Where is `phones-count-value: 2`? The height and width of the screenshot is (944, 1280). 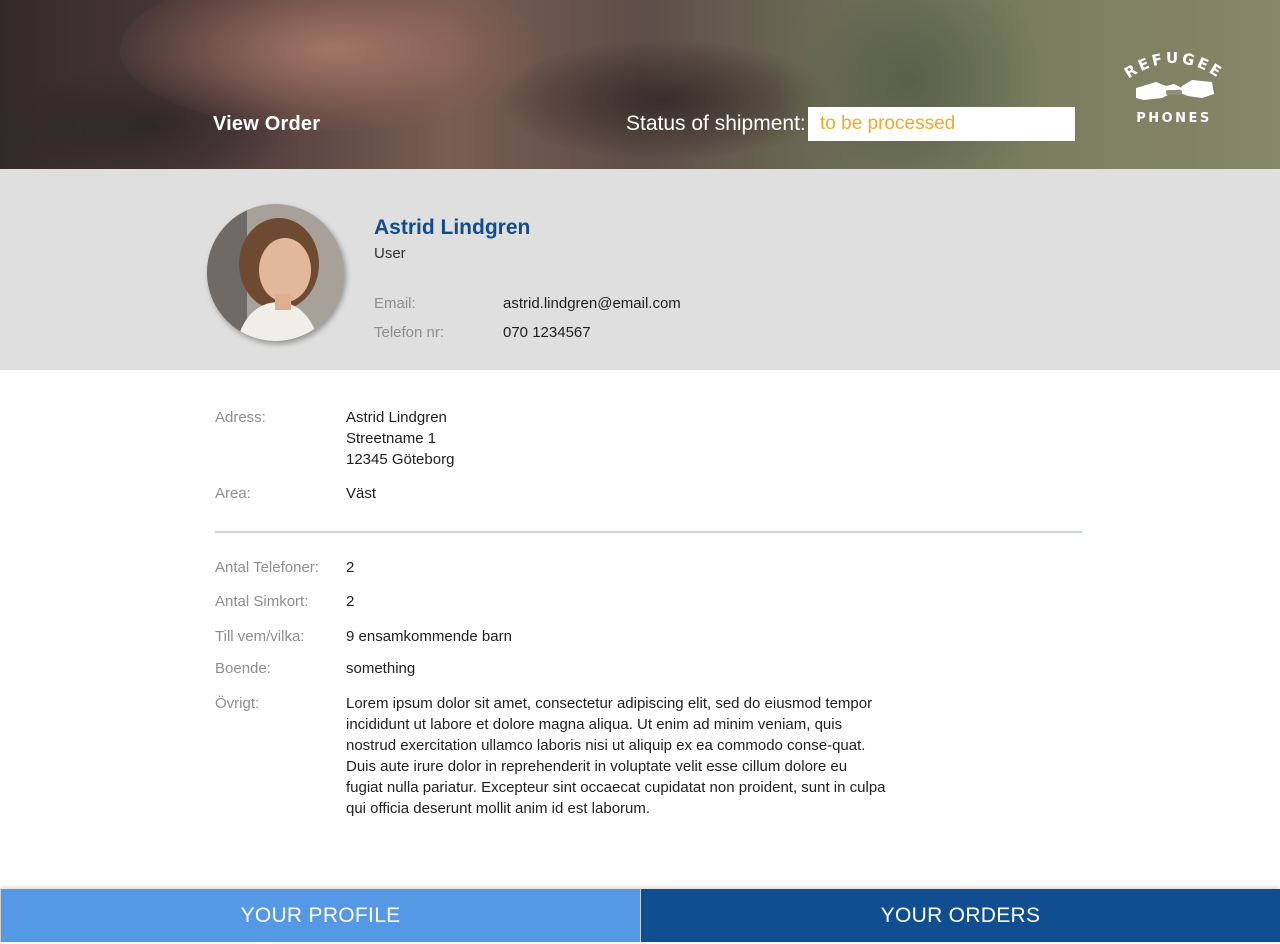
phones-count-value: 2 is located at coordinates (350, 567).